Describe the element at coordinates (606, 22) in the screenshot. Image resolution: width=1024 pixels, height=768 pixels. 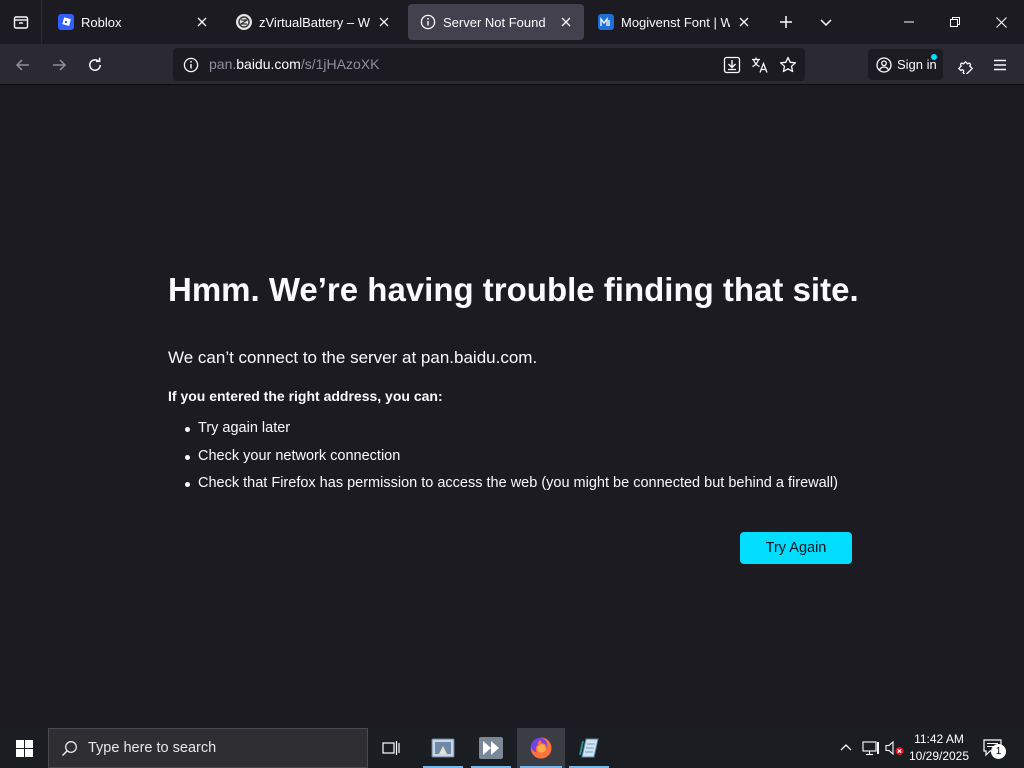
I see `fontspace-favicon-icon` at that location.